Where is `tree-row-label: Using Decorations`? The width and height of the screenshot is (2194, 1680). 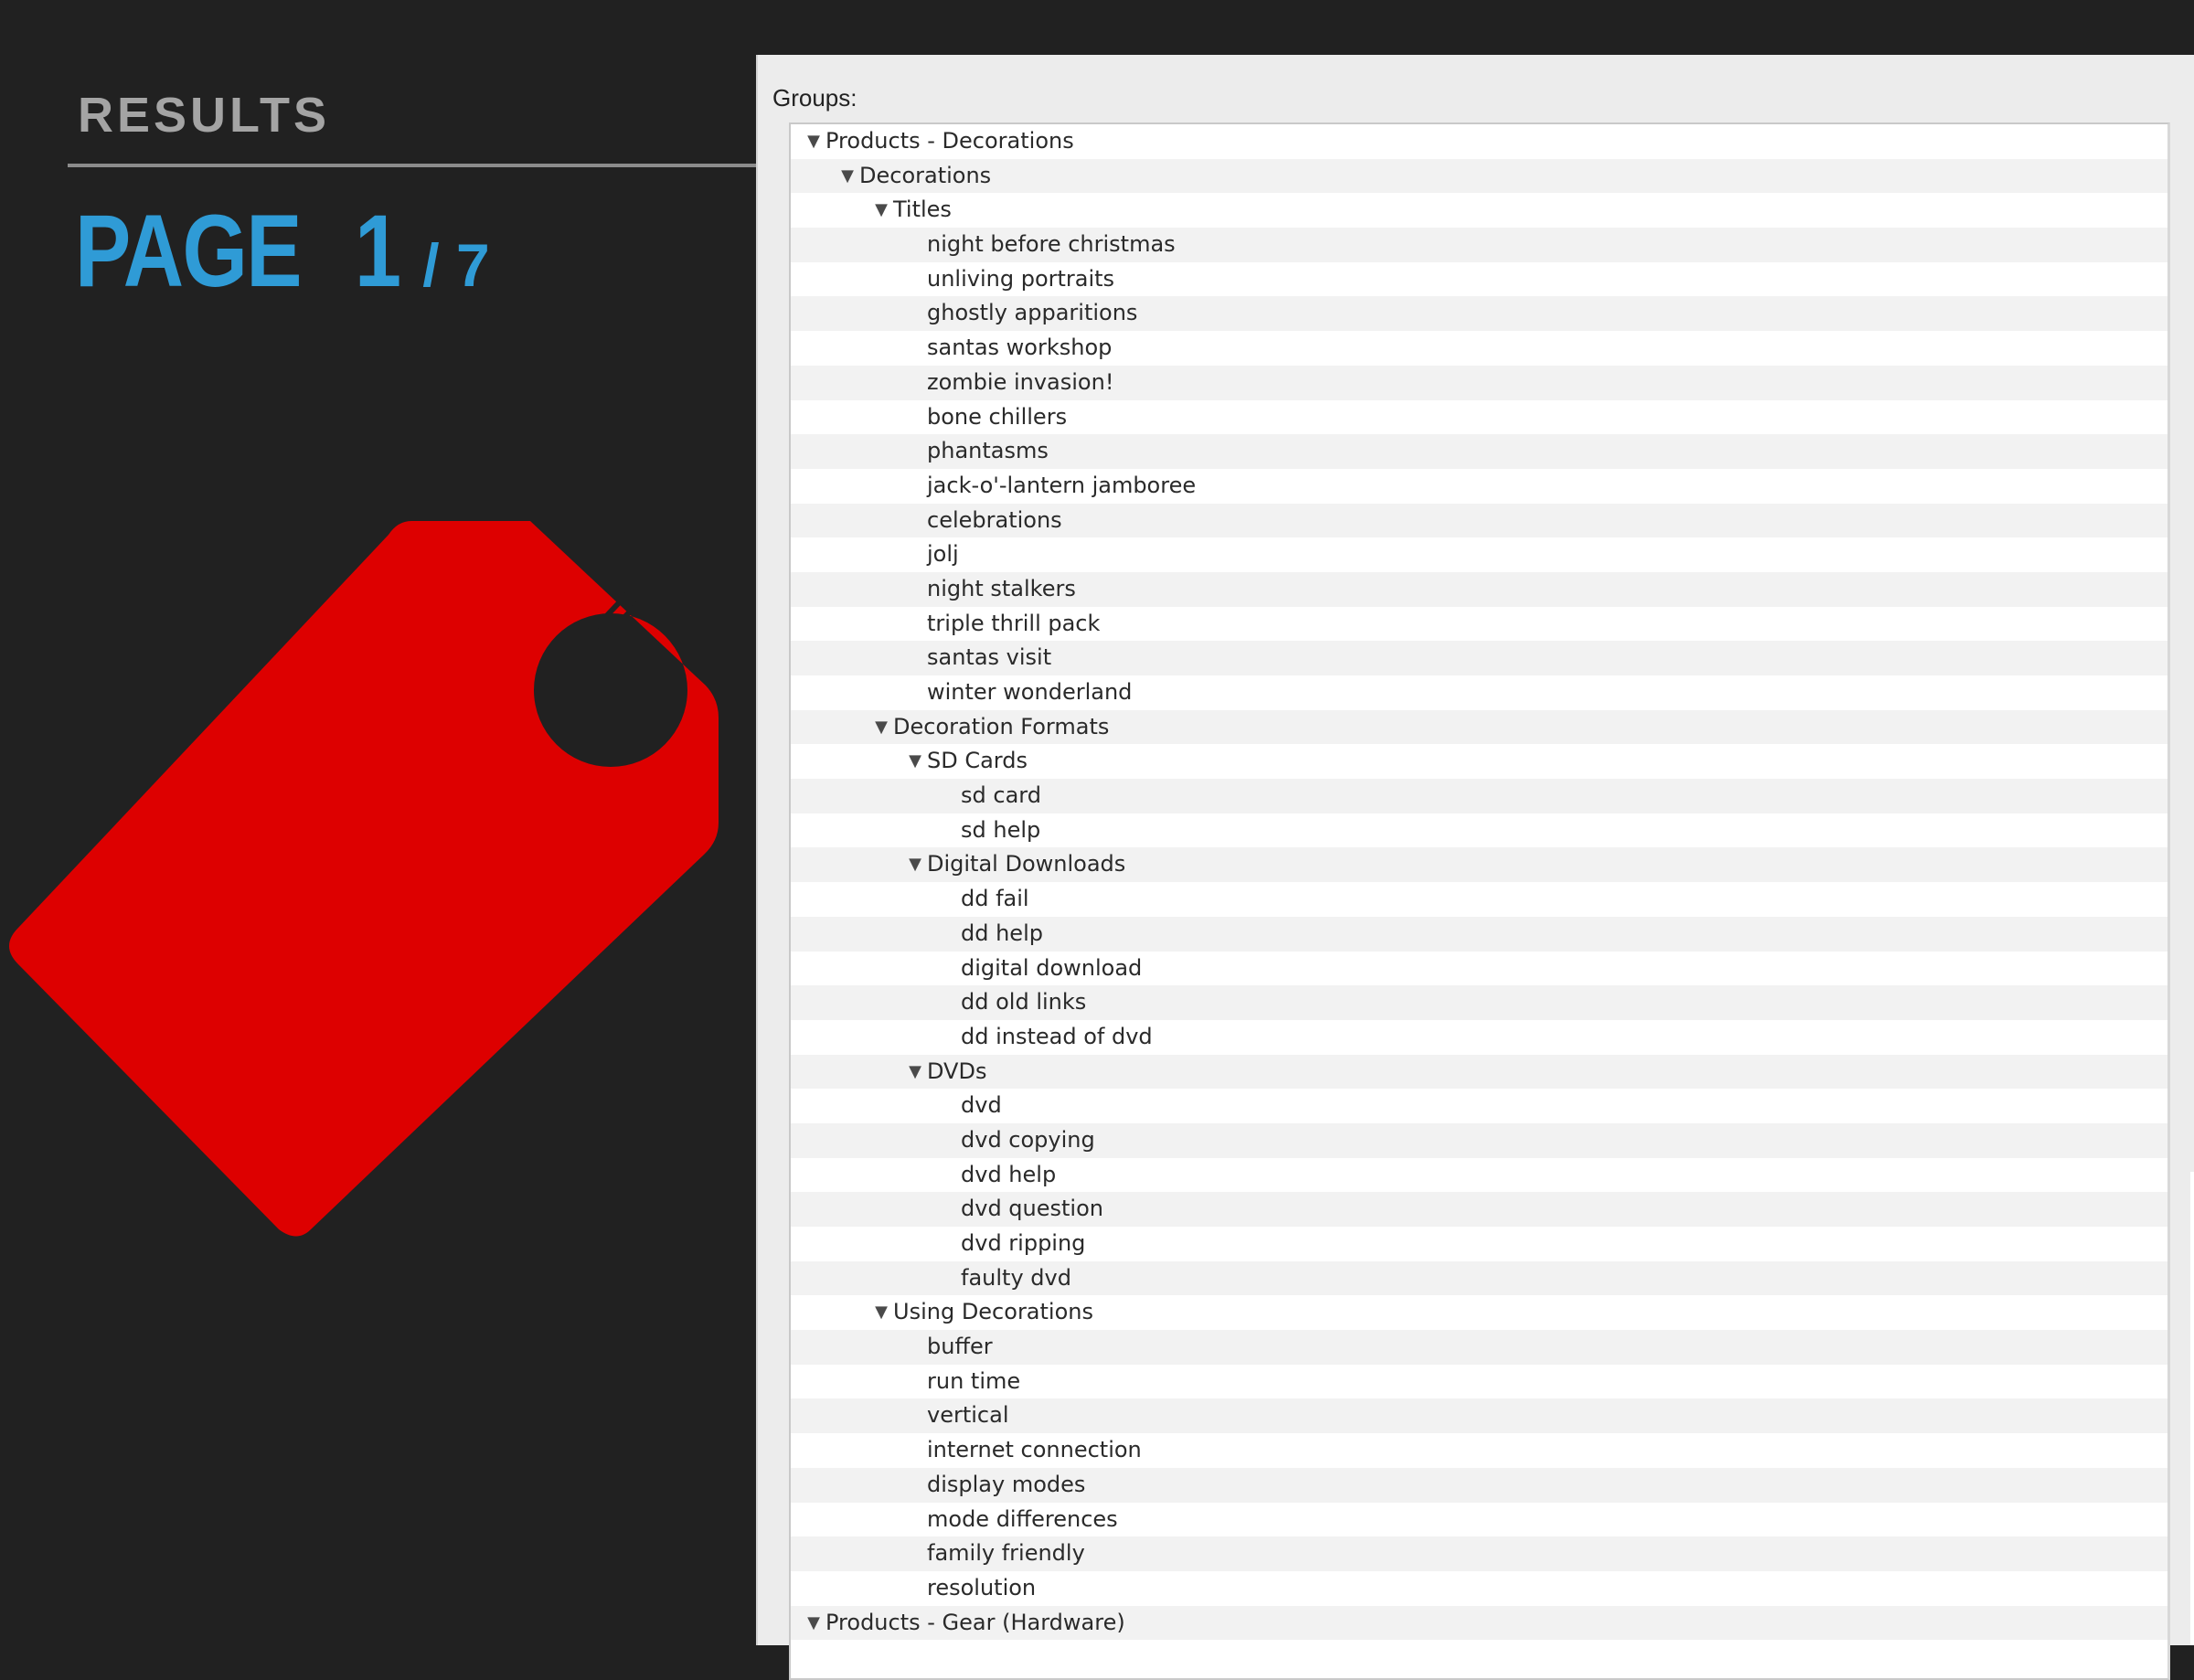 tree-row-label: Using Decorations is located at coordinates (993, 1312).